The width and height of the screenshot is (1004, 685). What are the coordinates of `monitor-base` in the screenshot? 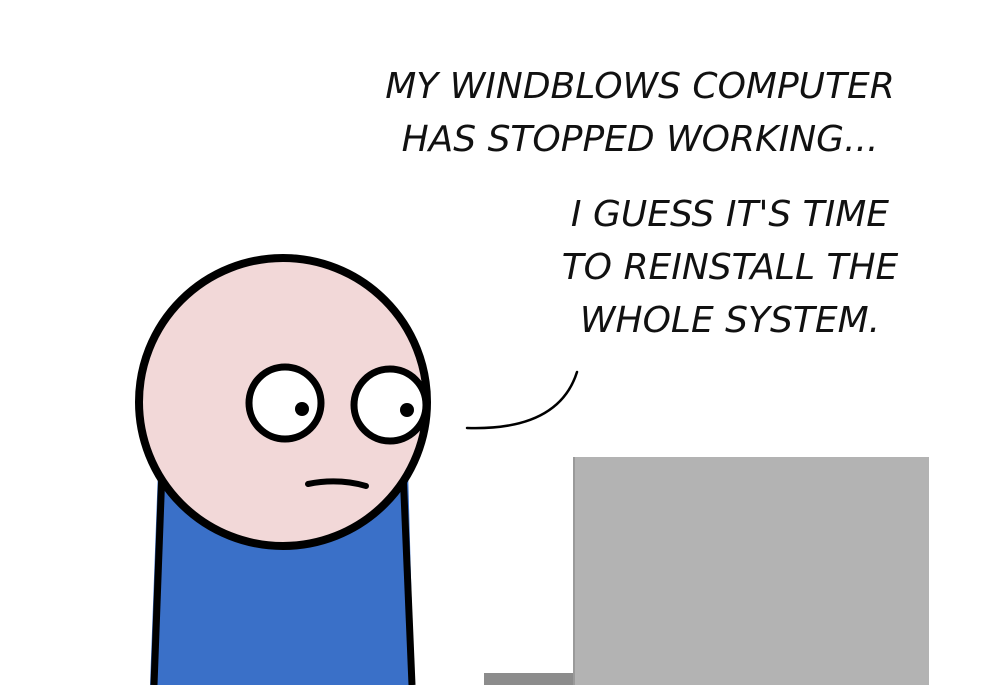 It's located at (530, 679).